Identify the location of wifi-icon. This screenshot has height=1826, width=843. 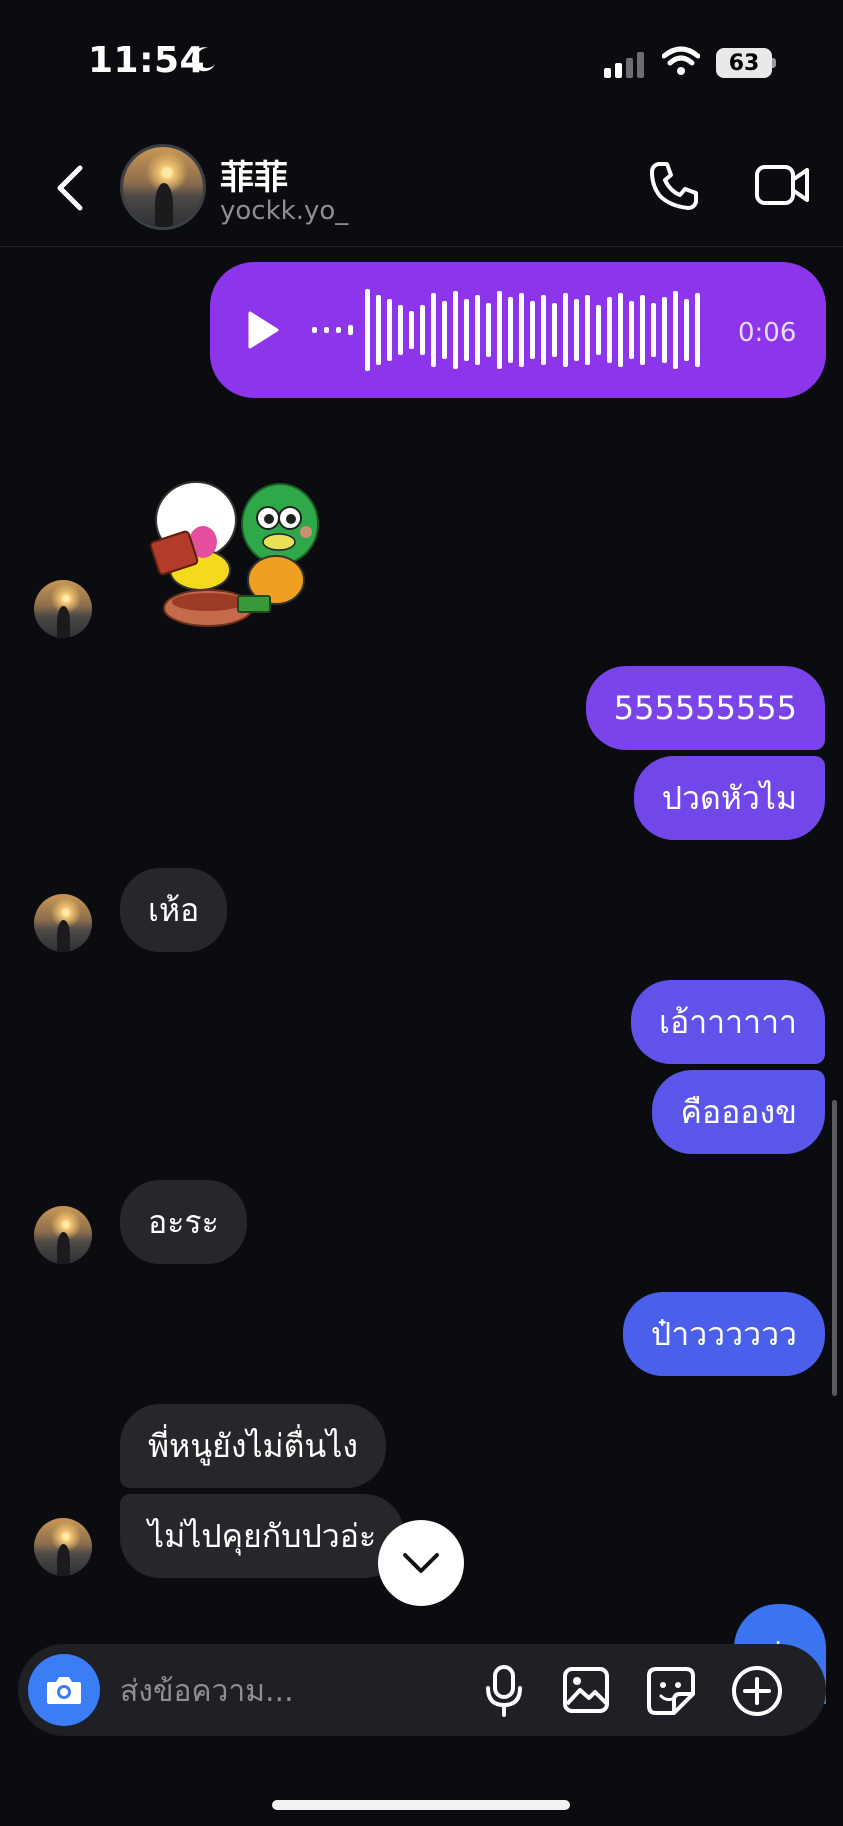
(681, 60).